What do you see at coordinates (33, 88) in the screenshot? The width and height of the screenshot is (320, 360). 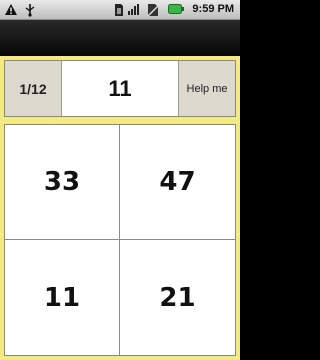 I see `progress-counter: 1/12` at bounding box center [33, 88].